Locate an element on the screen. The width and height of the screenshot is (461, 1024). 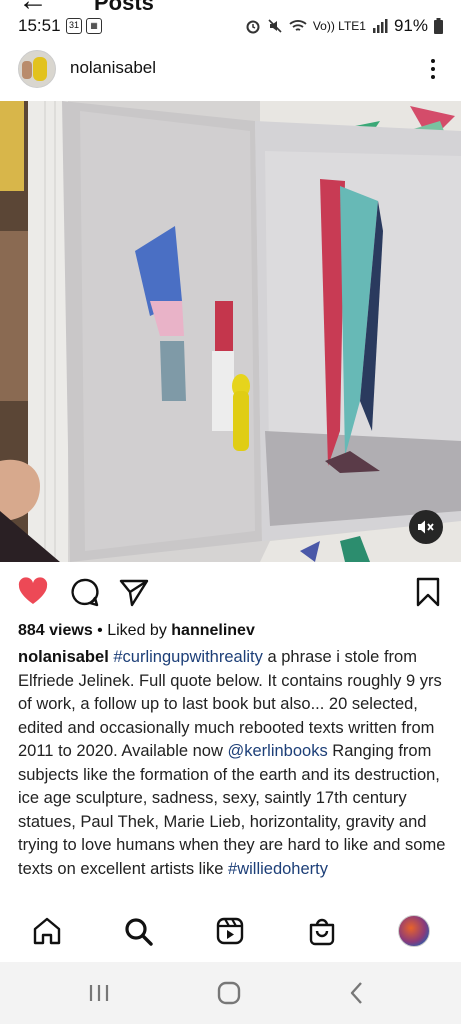
nav-profile is located at coordinates (414, 931).